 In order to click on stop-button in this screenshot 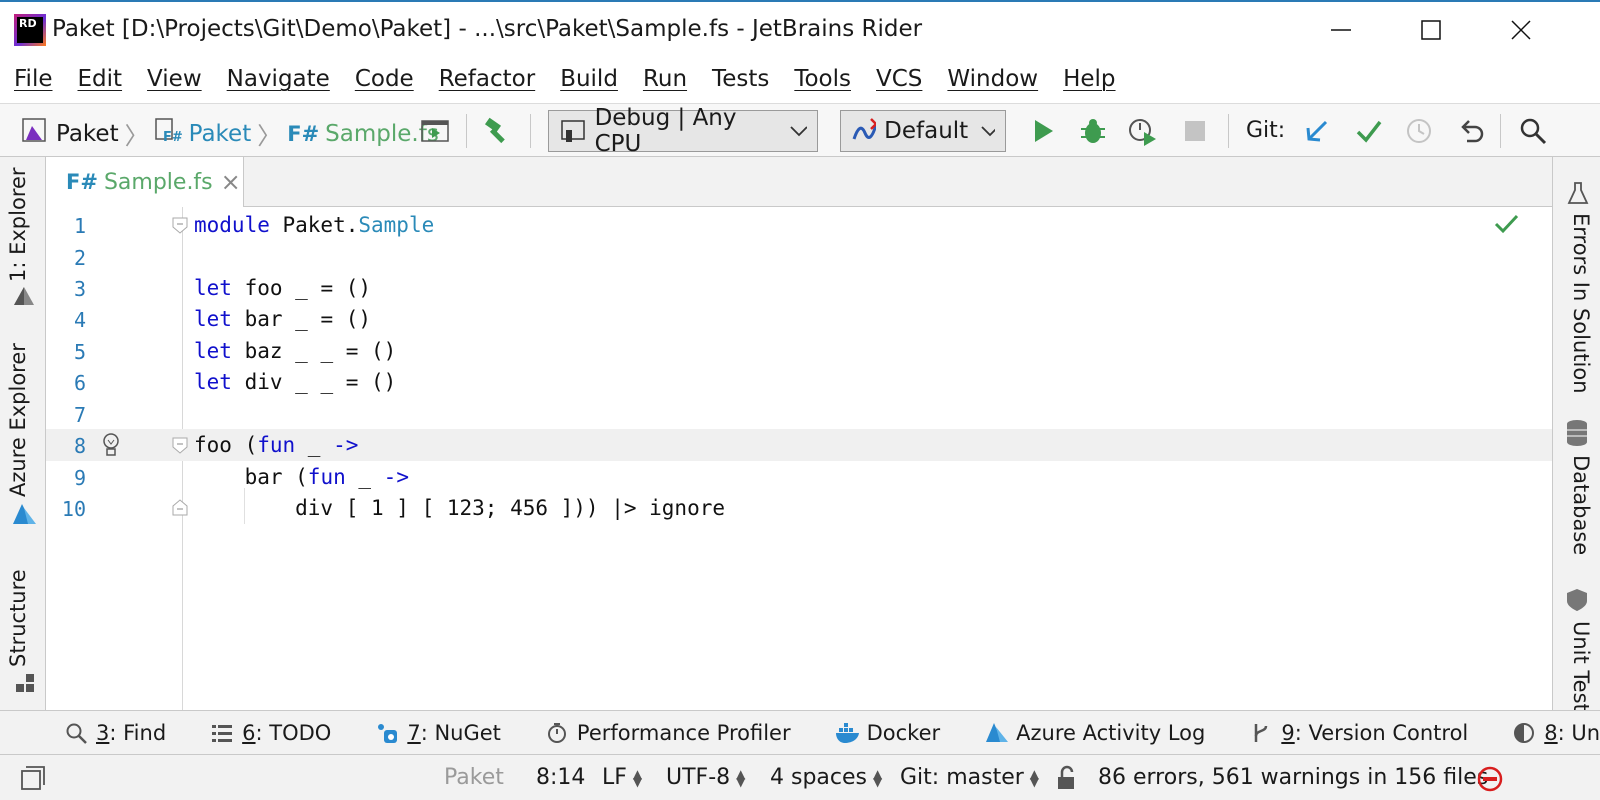, I will do `click(1195, 131)`.